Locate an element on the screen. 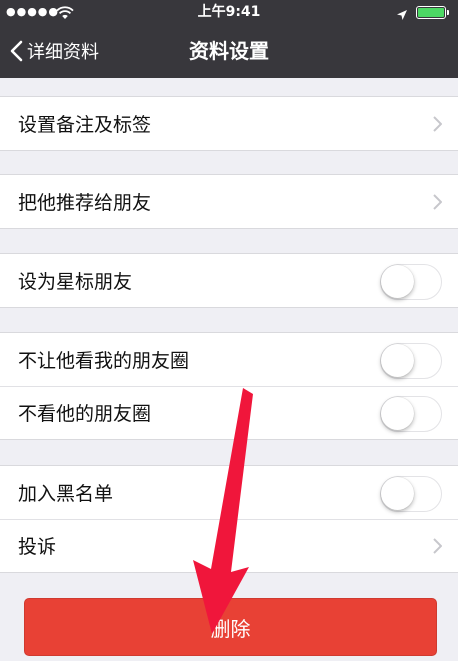  row-hide-his-moments: 不看他的朋友圈 is located at coordinates (229, 412).